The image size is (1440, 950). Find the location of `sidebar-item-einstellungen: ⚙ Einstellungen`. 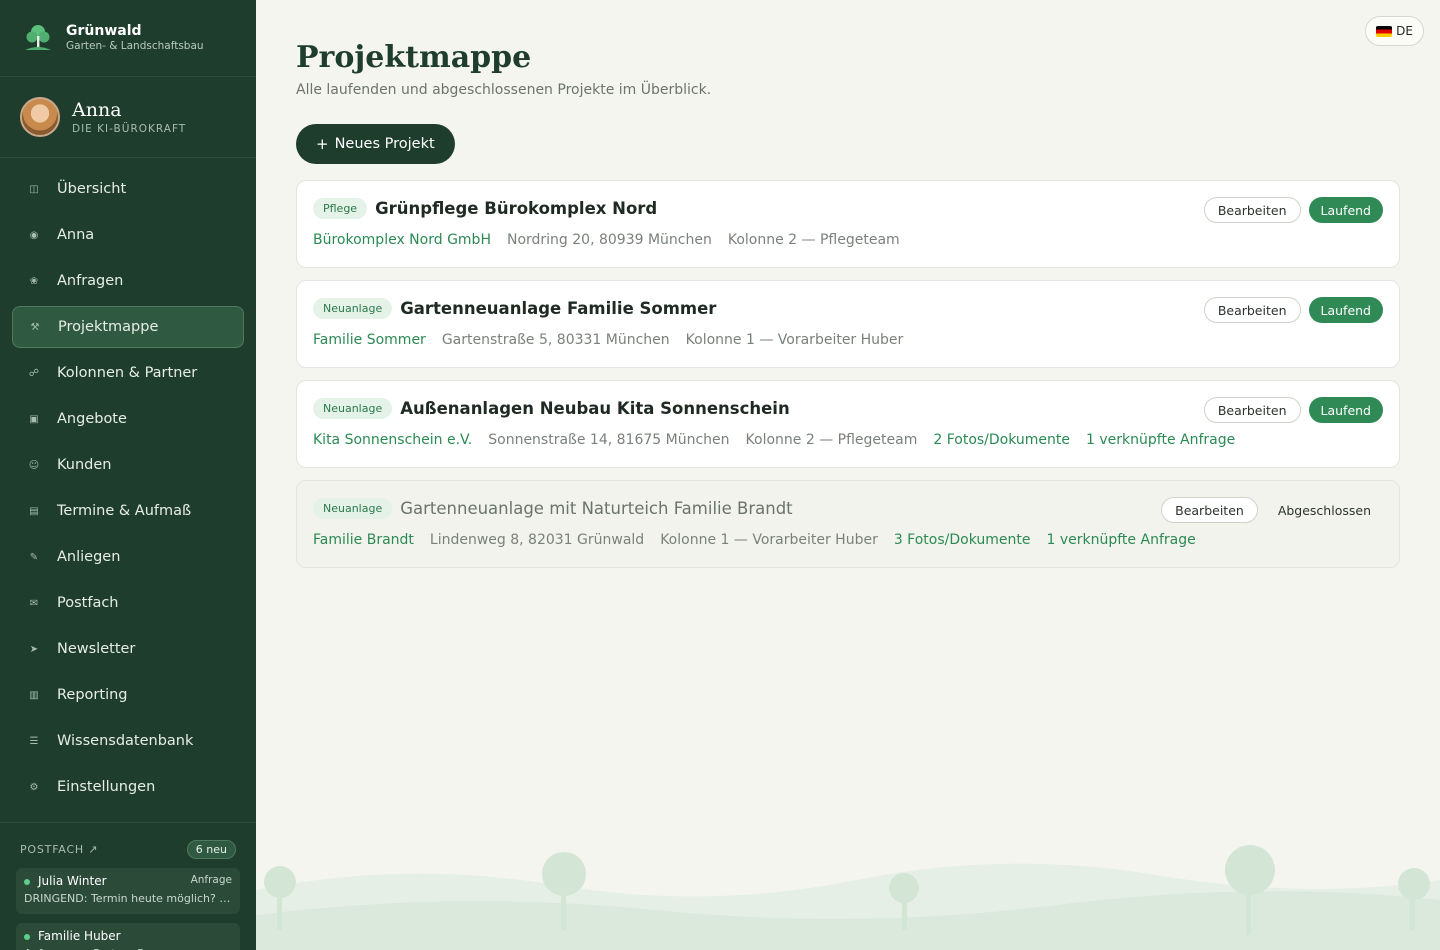

sidebar-item-einstellungen: ⚙ Einstellungen is located at coordinates (128, 787).